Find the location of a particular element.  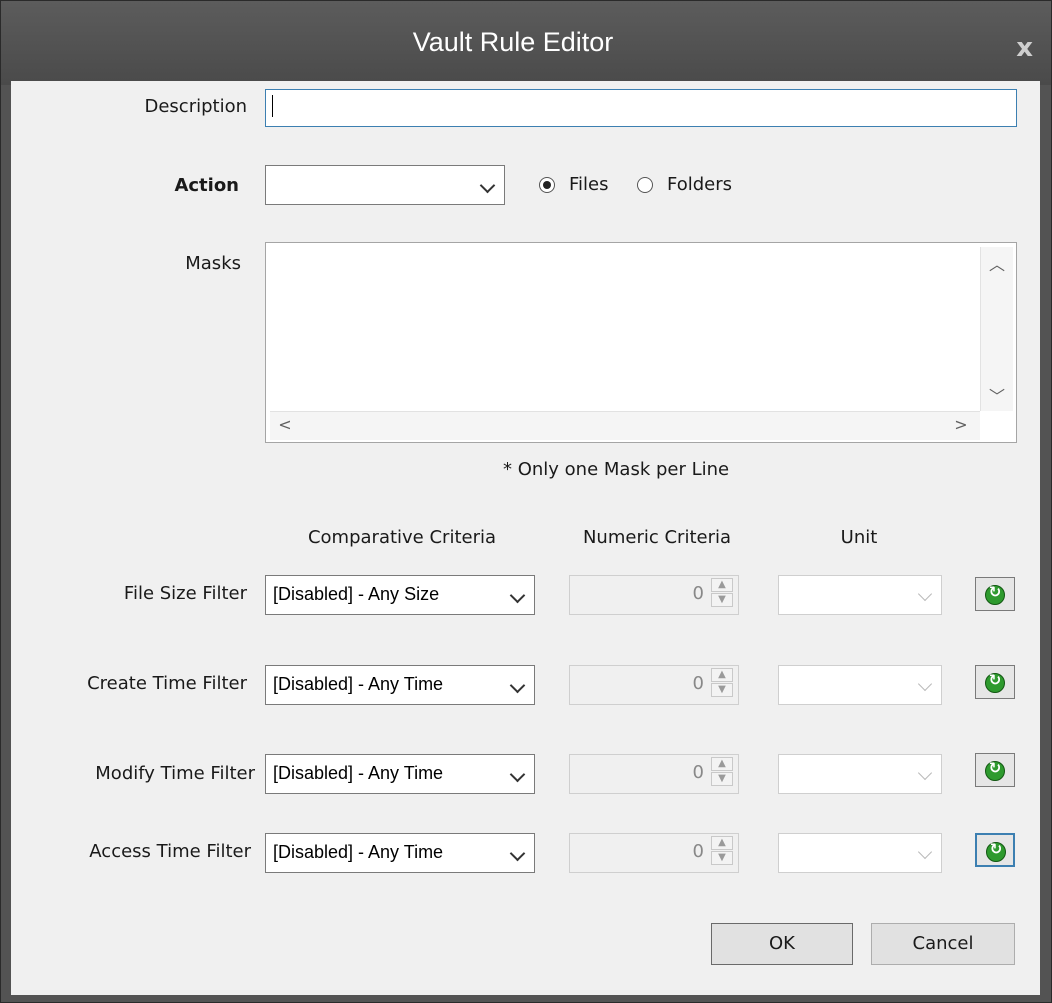

modify-time-criteria-dropdown: [Disabled] - Any Time is located at coordinates (400, 774).